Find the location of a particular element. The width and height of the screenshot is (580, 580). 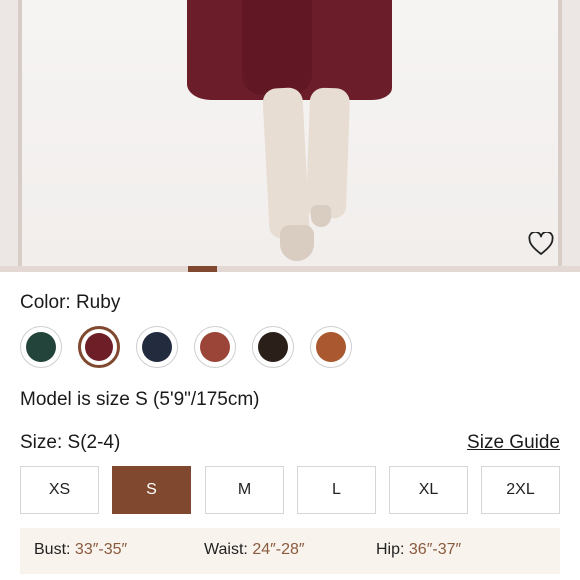

hip-label: Hip: is located at coordinates (390, 549).